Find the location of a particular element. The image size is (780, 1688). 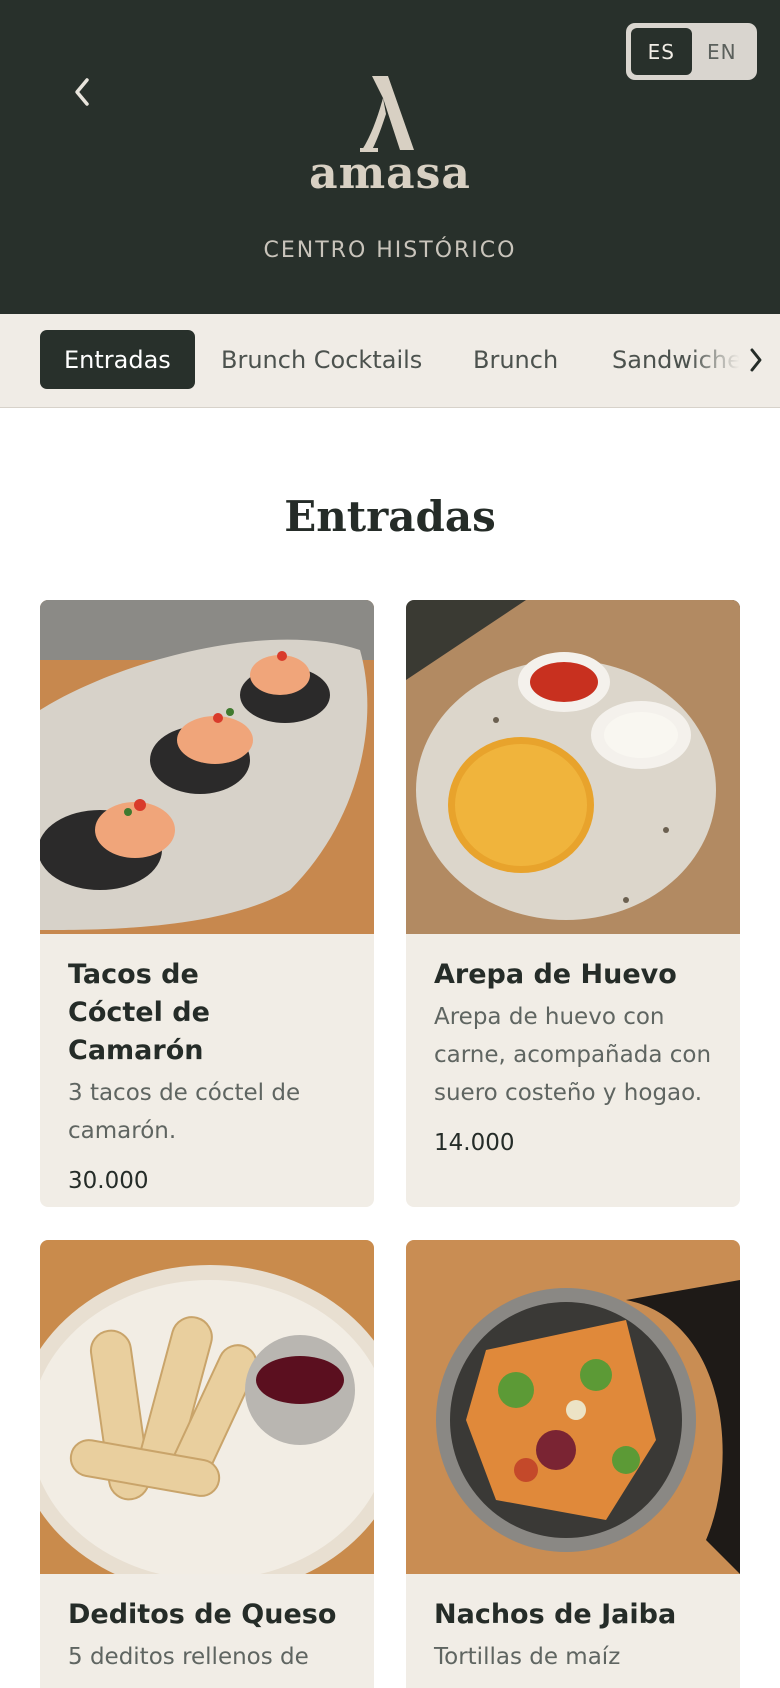

chevron-right-icon is located at coordinates (756, 360).